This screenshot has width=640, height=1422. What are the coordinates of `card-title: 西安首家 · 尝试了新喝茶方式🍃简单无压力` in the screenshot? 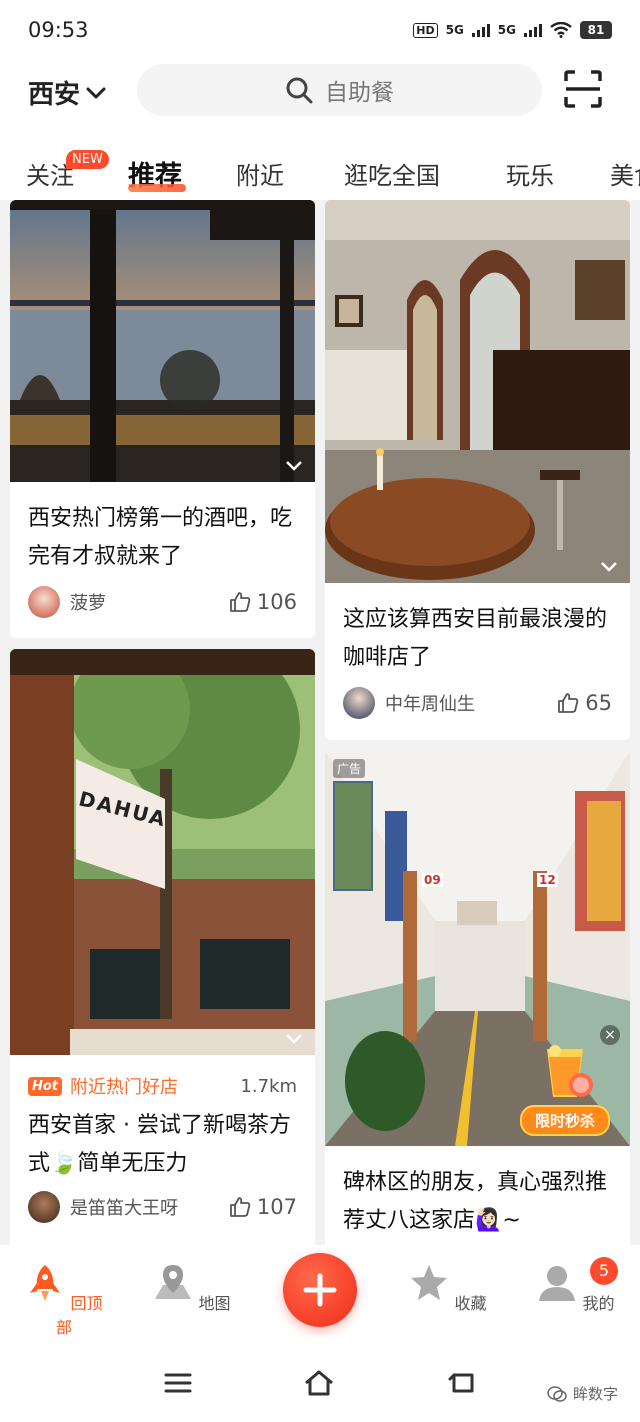 It's located at (159, 1144).